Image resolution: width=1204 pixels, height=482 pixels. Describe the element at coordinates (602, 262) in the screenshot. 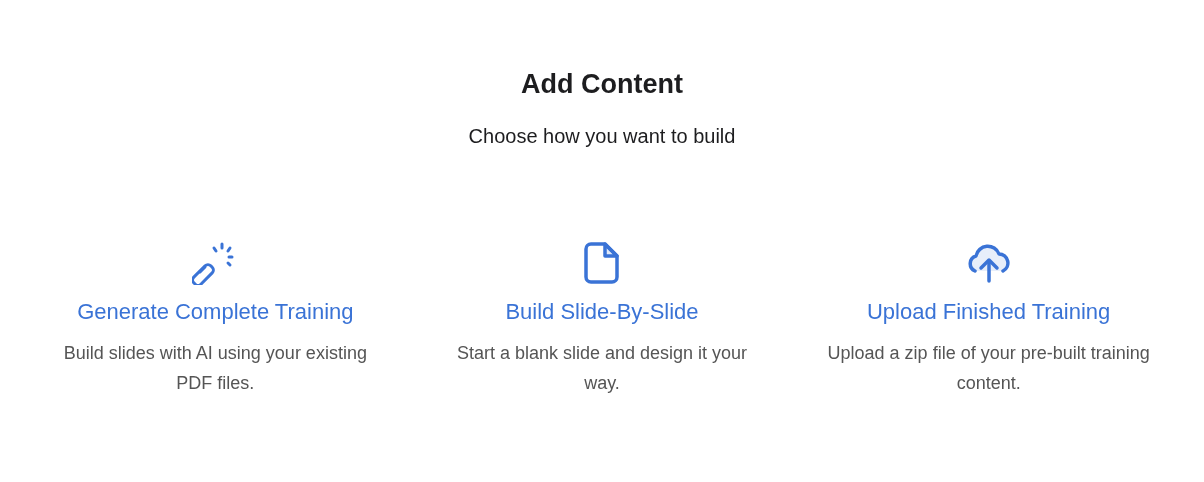

I see `file-icon` at that location.